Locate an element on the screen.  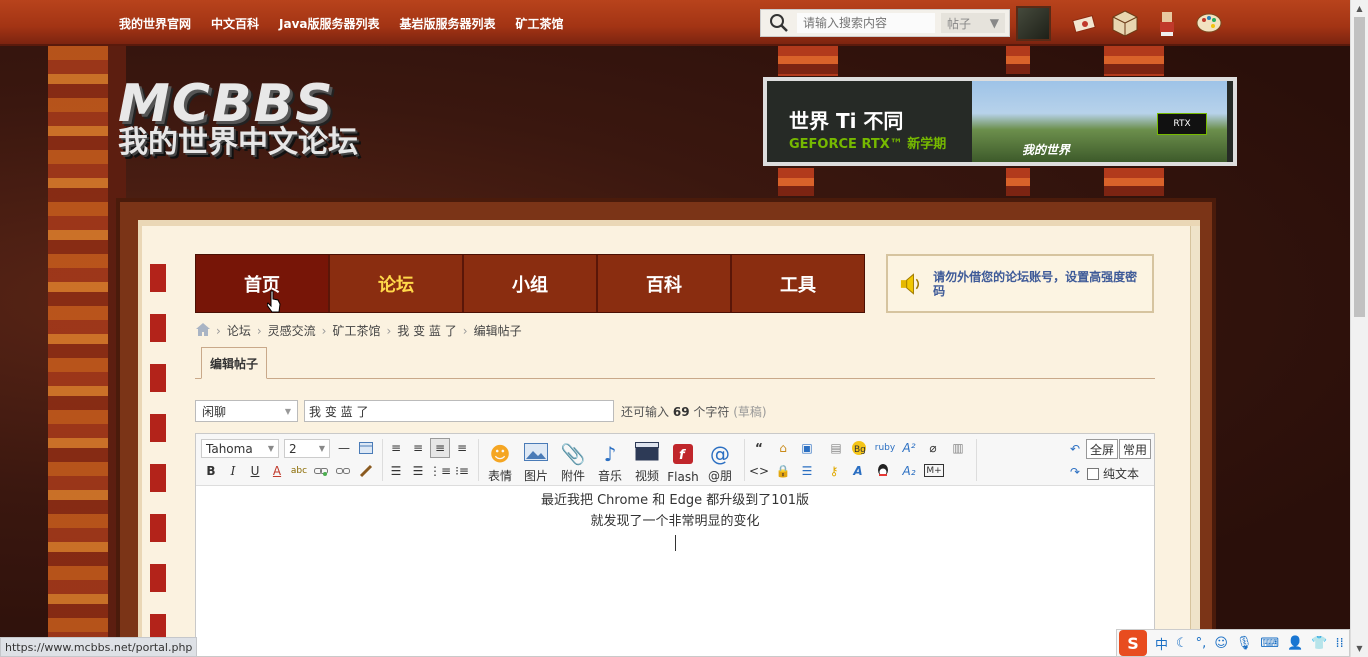
breadcrumb-thread: 我 变 蓝 了 is located at coordinates (426, 330).